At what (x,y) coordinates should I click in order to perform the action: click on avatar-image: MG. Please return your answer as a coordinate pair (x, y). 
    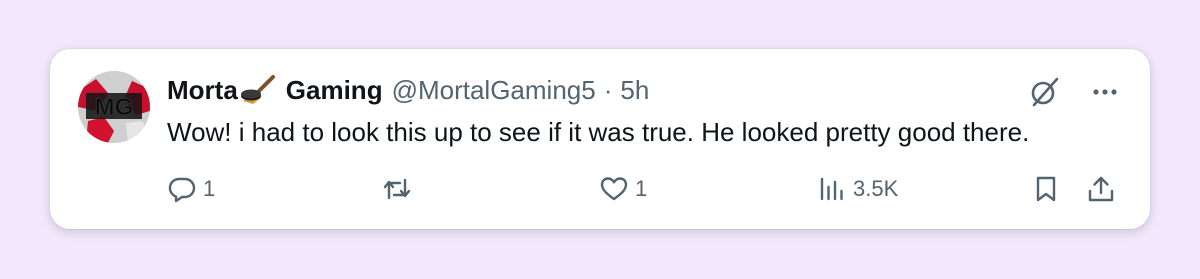
    Looking at the image, I should click on (114, 107).